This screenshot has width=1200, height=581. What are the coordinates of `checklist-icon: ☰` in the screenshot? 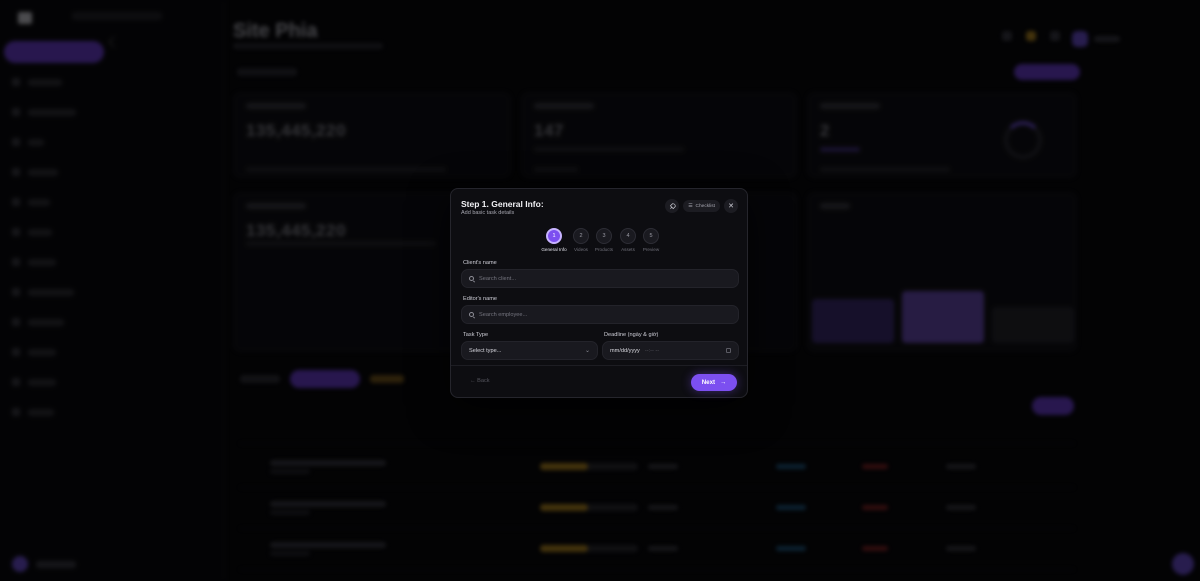 It's located at (690, 206).